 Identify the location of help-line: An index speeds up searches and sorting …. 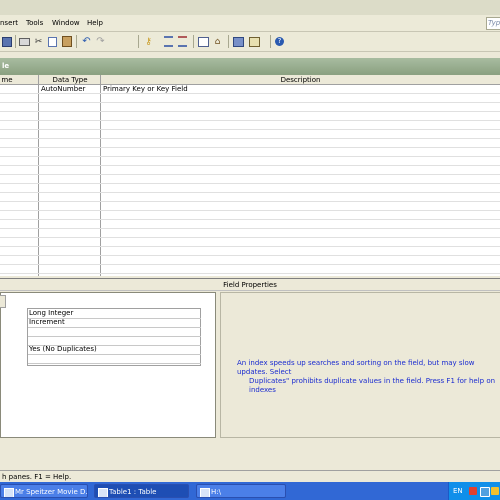
(356, 367).